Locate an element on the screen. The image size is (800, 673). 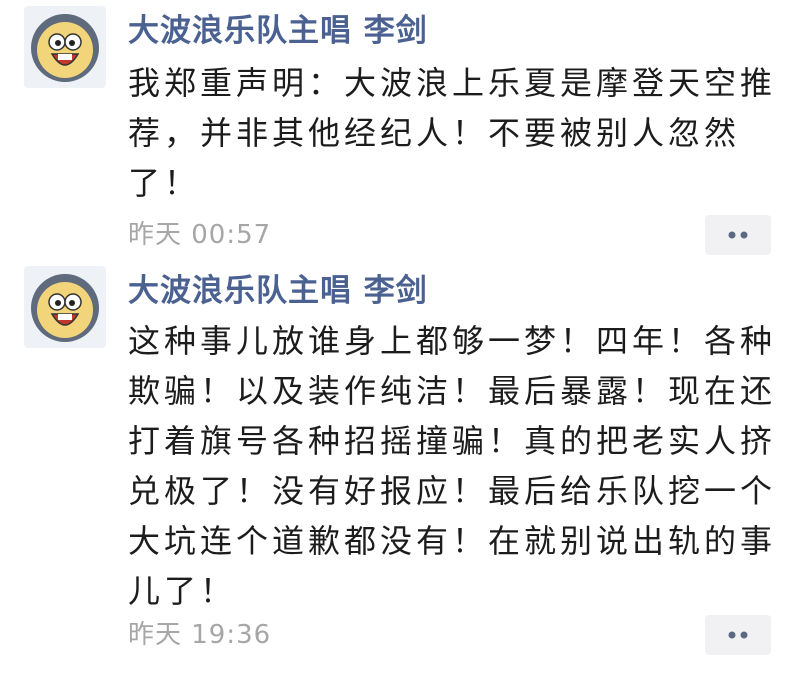
comment-timestamp: 昨天 19:36 is located at coordinates (200, 635).